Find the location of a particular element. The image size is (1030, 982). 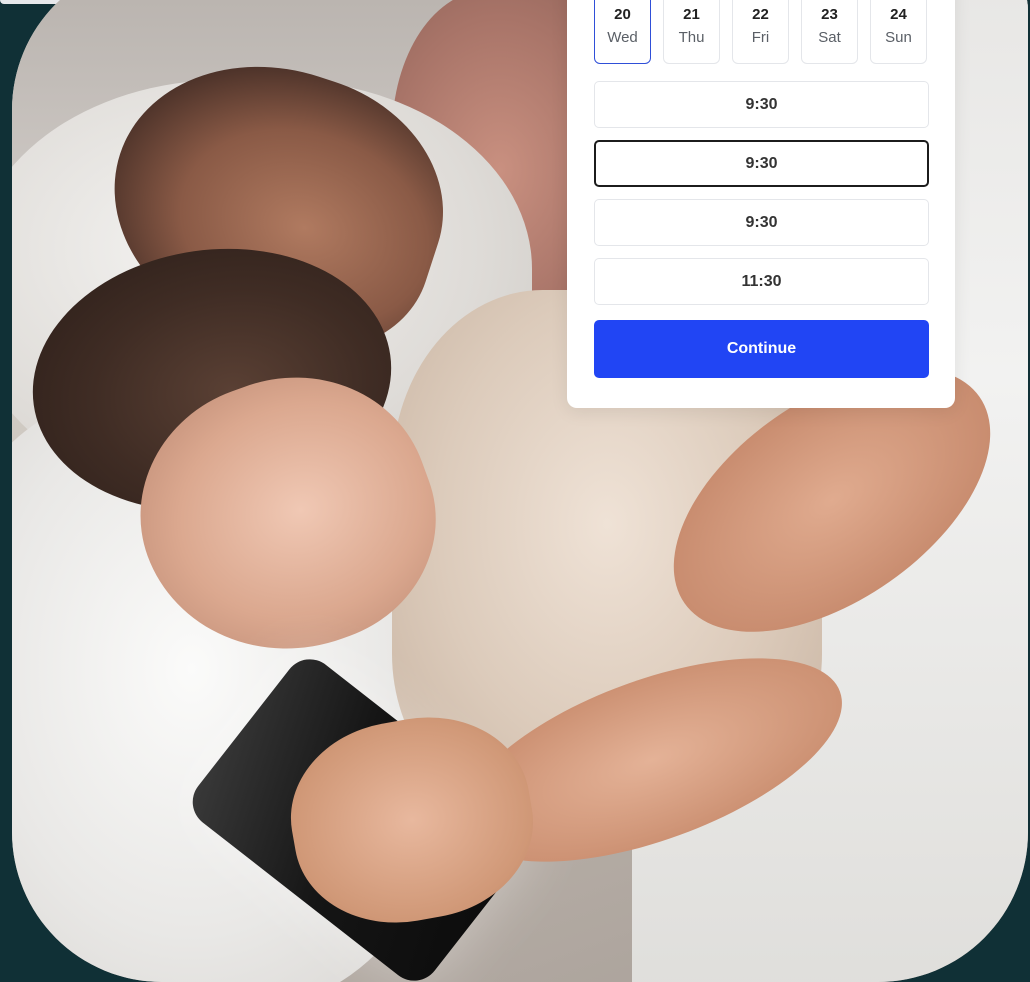

continue-button: Continue is located at coordinates (761, 349).